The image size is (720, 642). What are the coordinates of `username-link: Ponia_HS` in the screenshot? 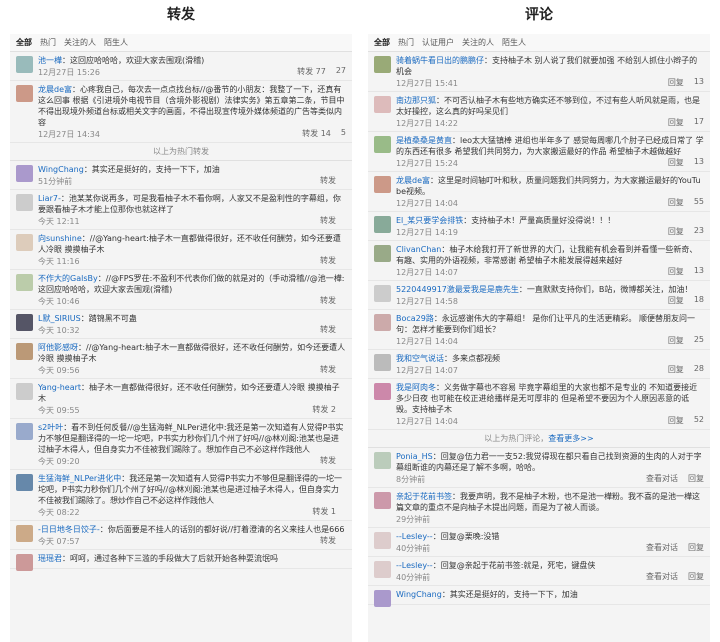 It's located at (414, 456).